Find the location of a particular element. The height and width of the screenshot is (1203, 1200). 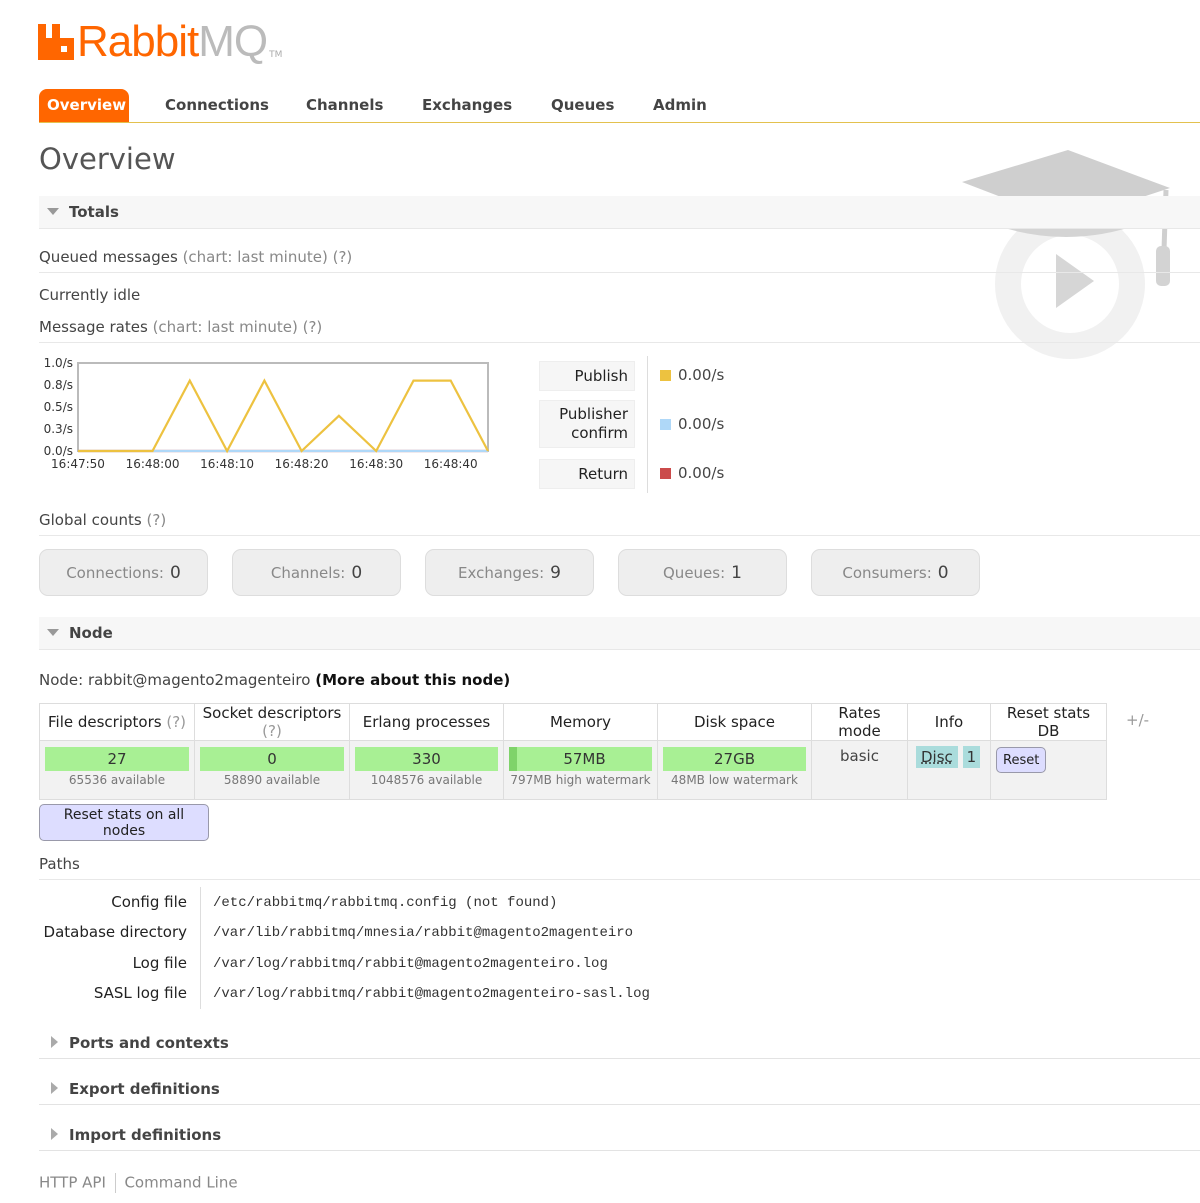

legend-return-rate: 0.00/s is located at coordinates (701, 473).